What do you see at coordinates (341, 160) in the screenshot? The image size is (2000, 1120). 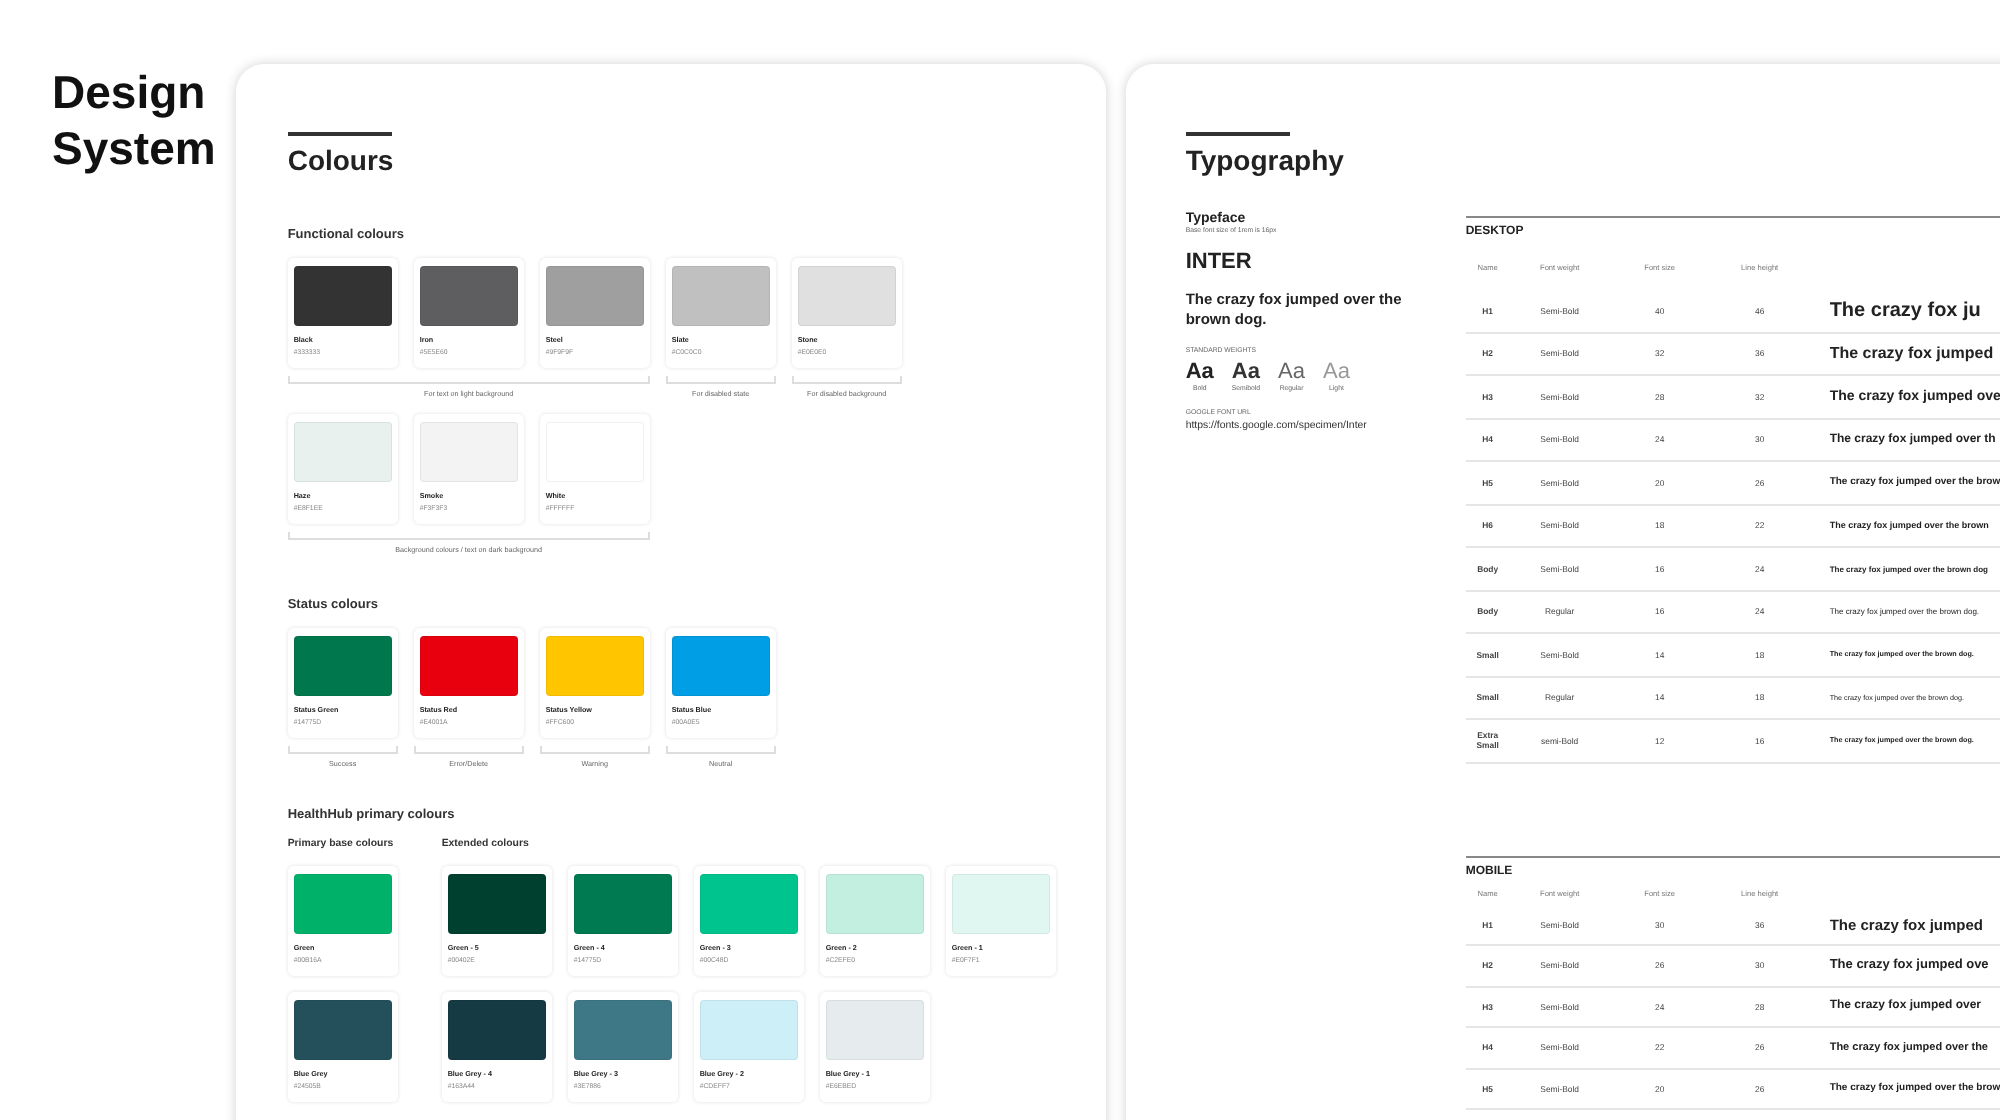 I see `section-title: Colours` at bounding box center [341, 160].